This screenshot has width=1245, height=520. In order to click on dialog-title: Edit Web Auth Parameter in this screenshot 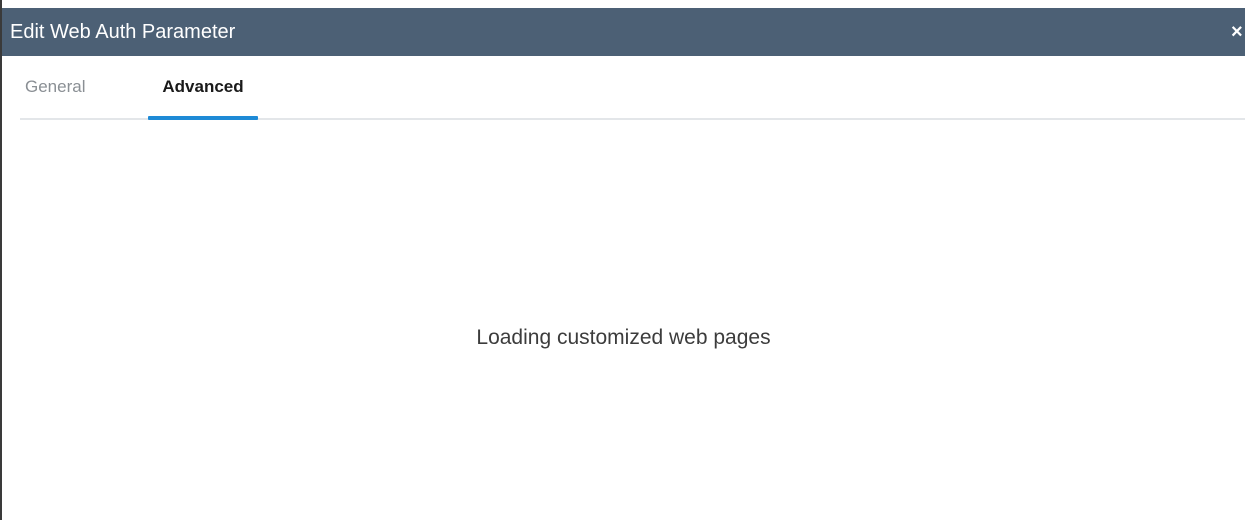, I will do `click(123, 31)`.